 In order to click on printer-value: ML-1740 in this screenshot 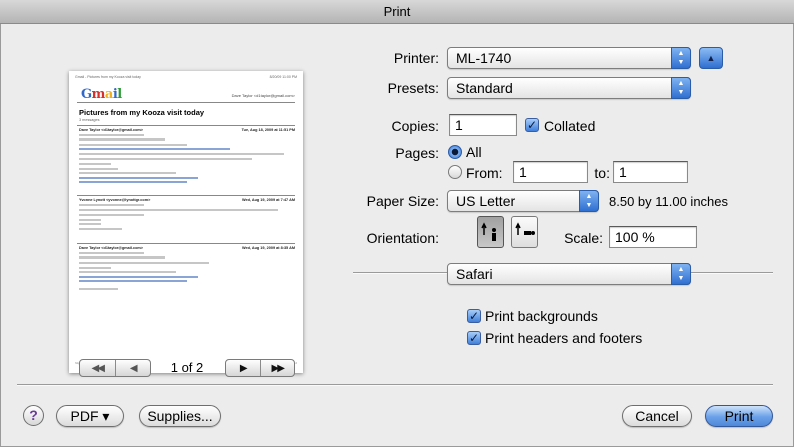, I will do `click(484, 58)`.